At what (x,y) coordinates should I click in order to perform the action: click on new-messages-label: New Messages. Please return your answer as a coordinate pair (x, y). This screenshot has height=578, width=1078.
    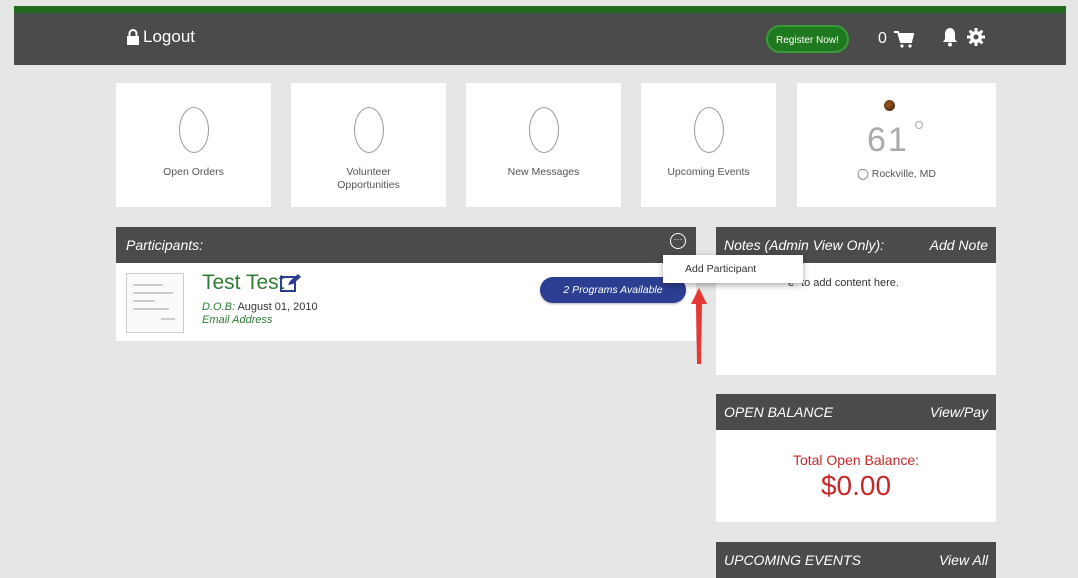
    Looking at the image, I should click on (543, 172).